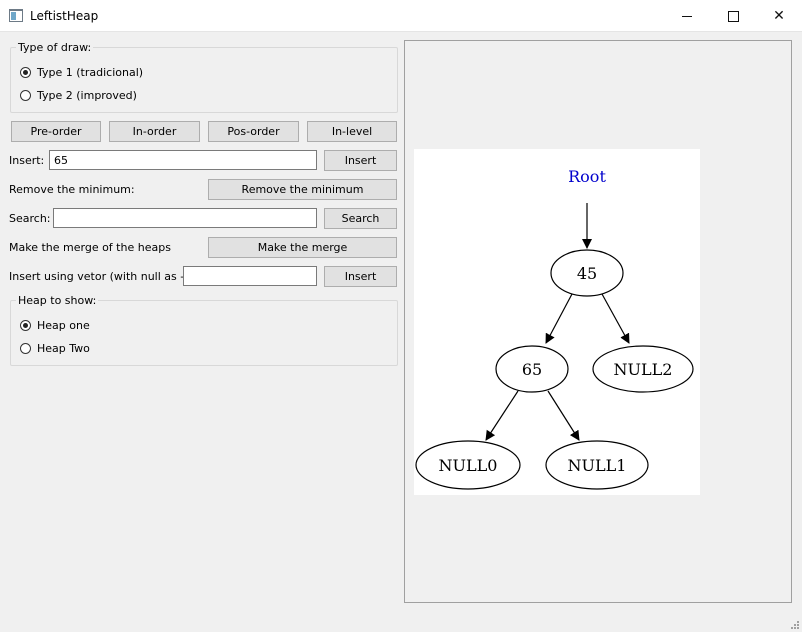 This screenshot has height=632, width=802. Describe the element at coordinates (63, 348) in the screenshot. I see `radio-heap-two-label: Heap Two` at that location.